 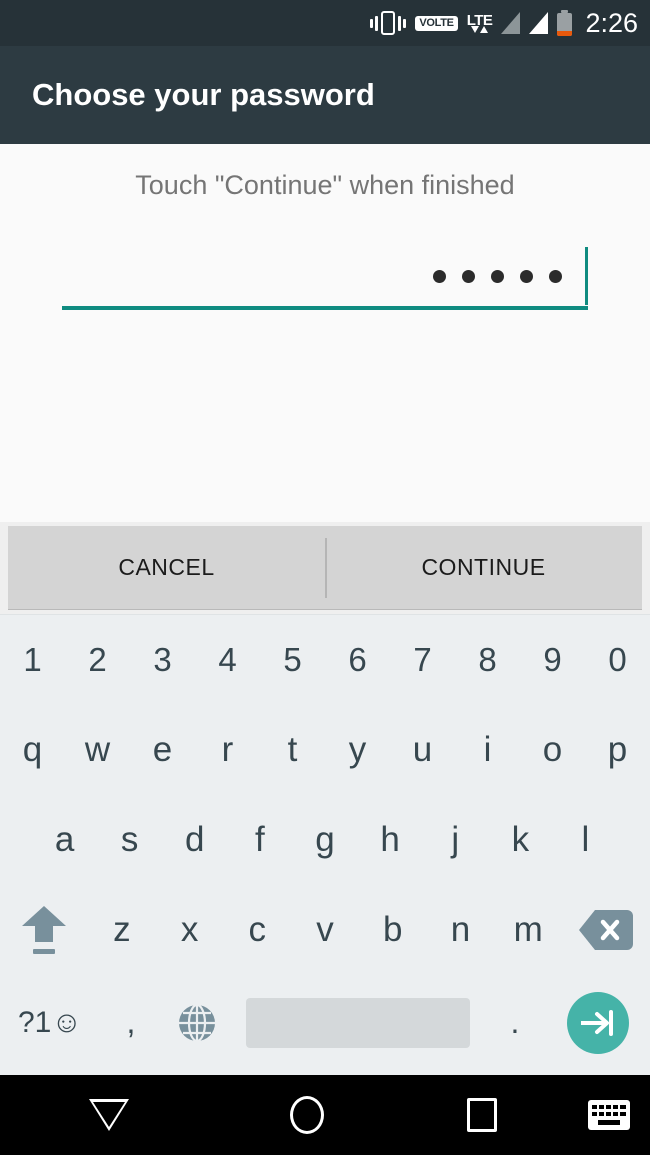 I want to click on key-1: 1, so click(x=32, y=660).